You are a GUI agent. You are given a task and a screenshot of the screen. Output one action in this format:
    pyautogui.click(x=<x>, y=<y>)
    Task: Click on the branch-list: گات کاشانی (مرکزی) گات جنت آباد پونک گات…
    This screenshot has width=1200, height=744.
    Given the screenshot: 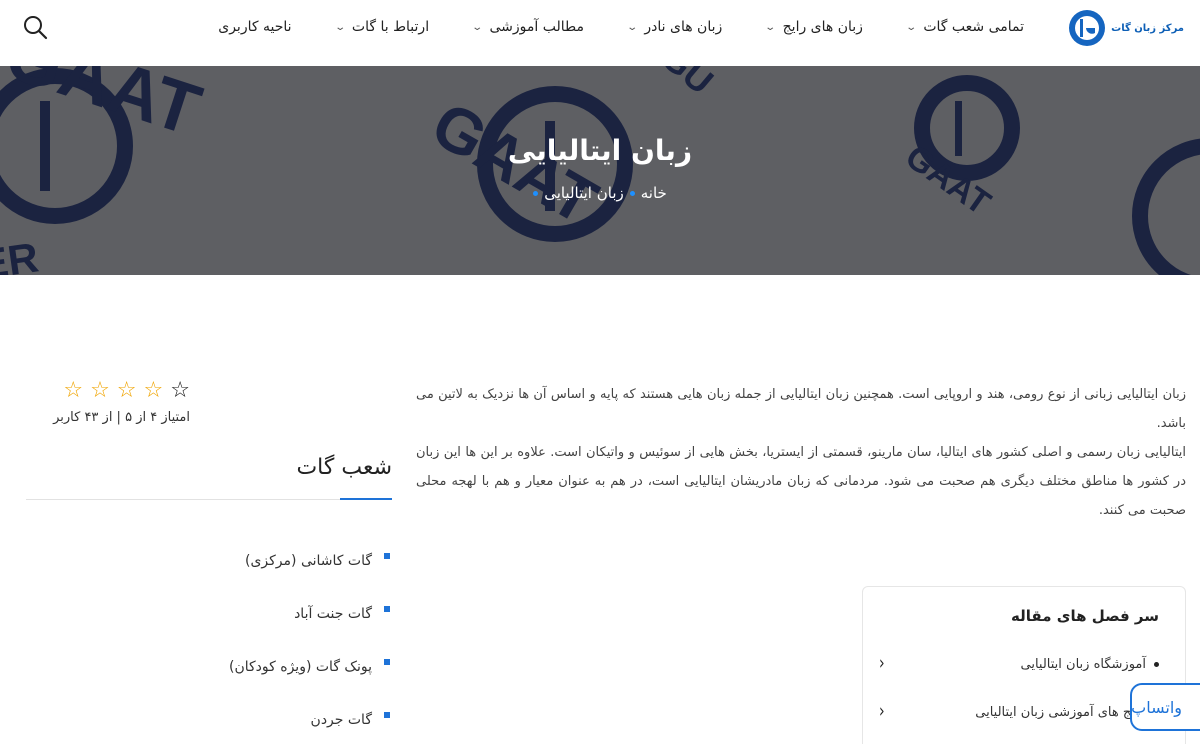 What is the action you would take?
    pyautogui.click(x=209, y=639)
    